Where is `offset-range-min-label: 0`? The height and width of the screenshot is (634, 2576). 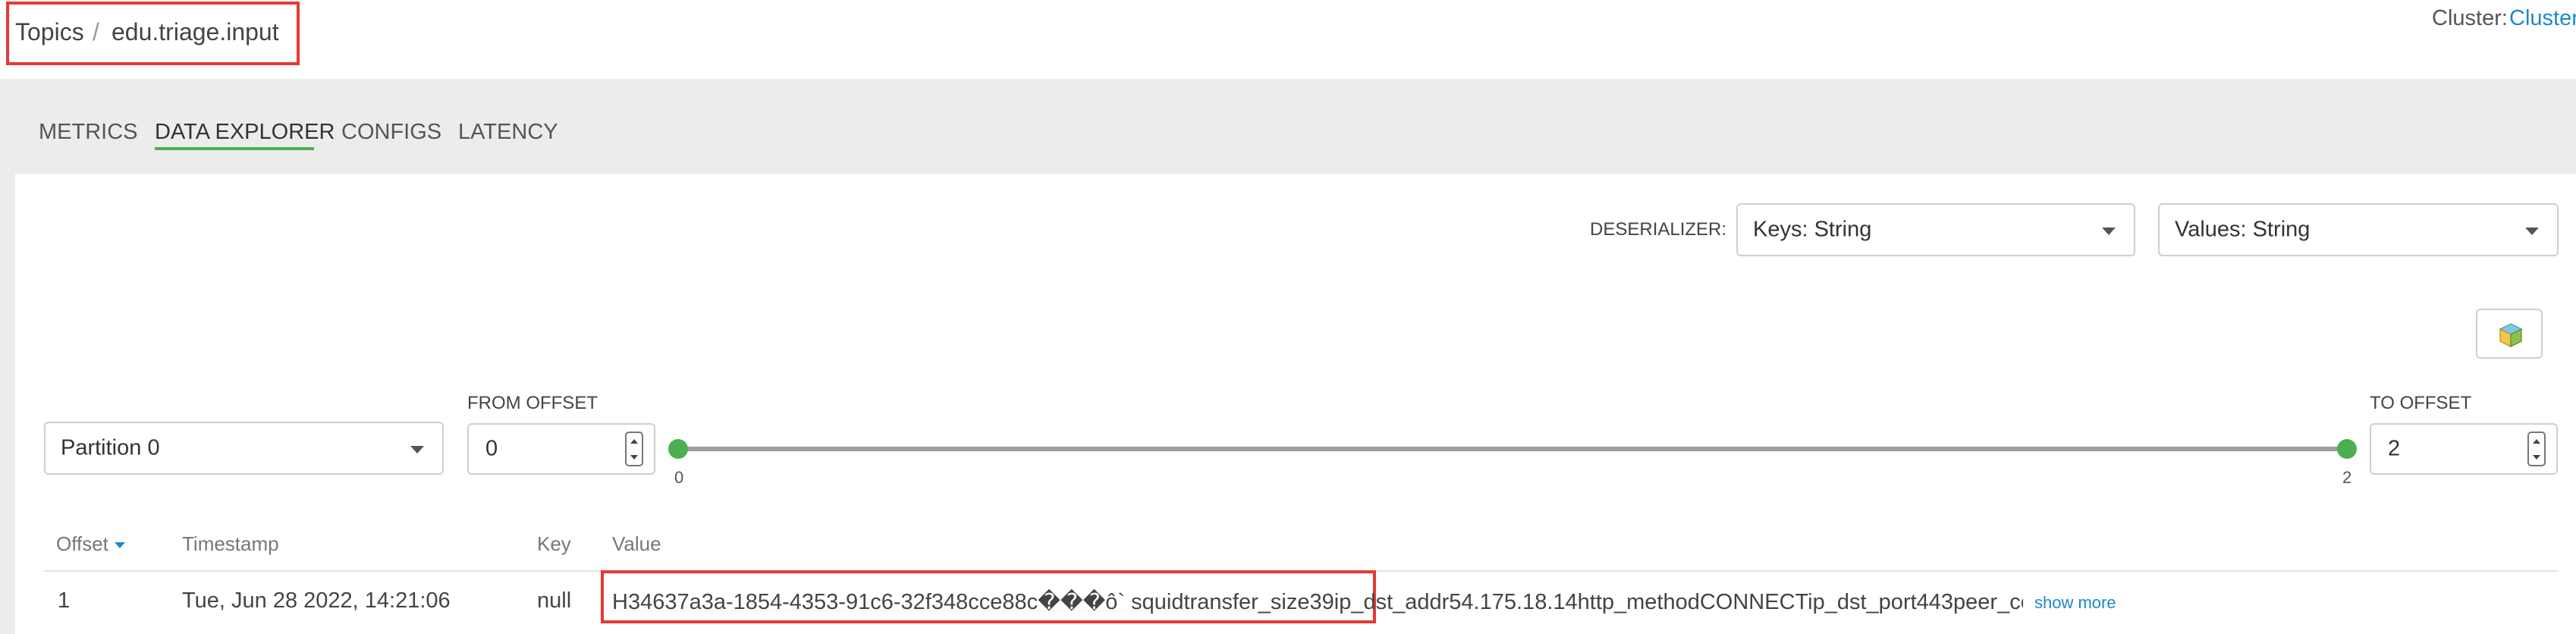
offset-range-min-label: 0 is located at coordinates (679, 477).